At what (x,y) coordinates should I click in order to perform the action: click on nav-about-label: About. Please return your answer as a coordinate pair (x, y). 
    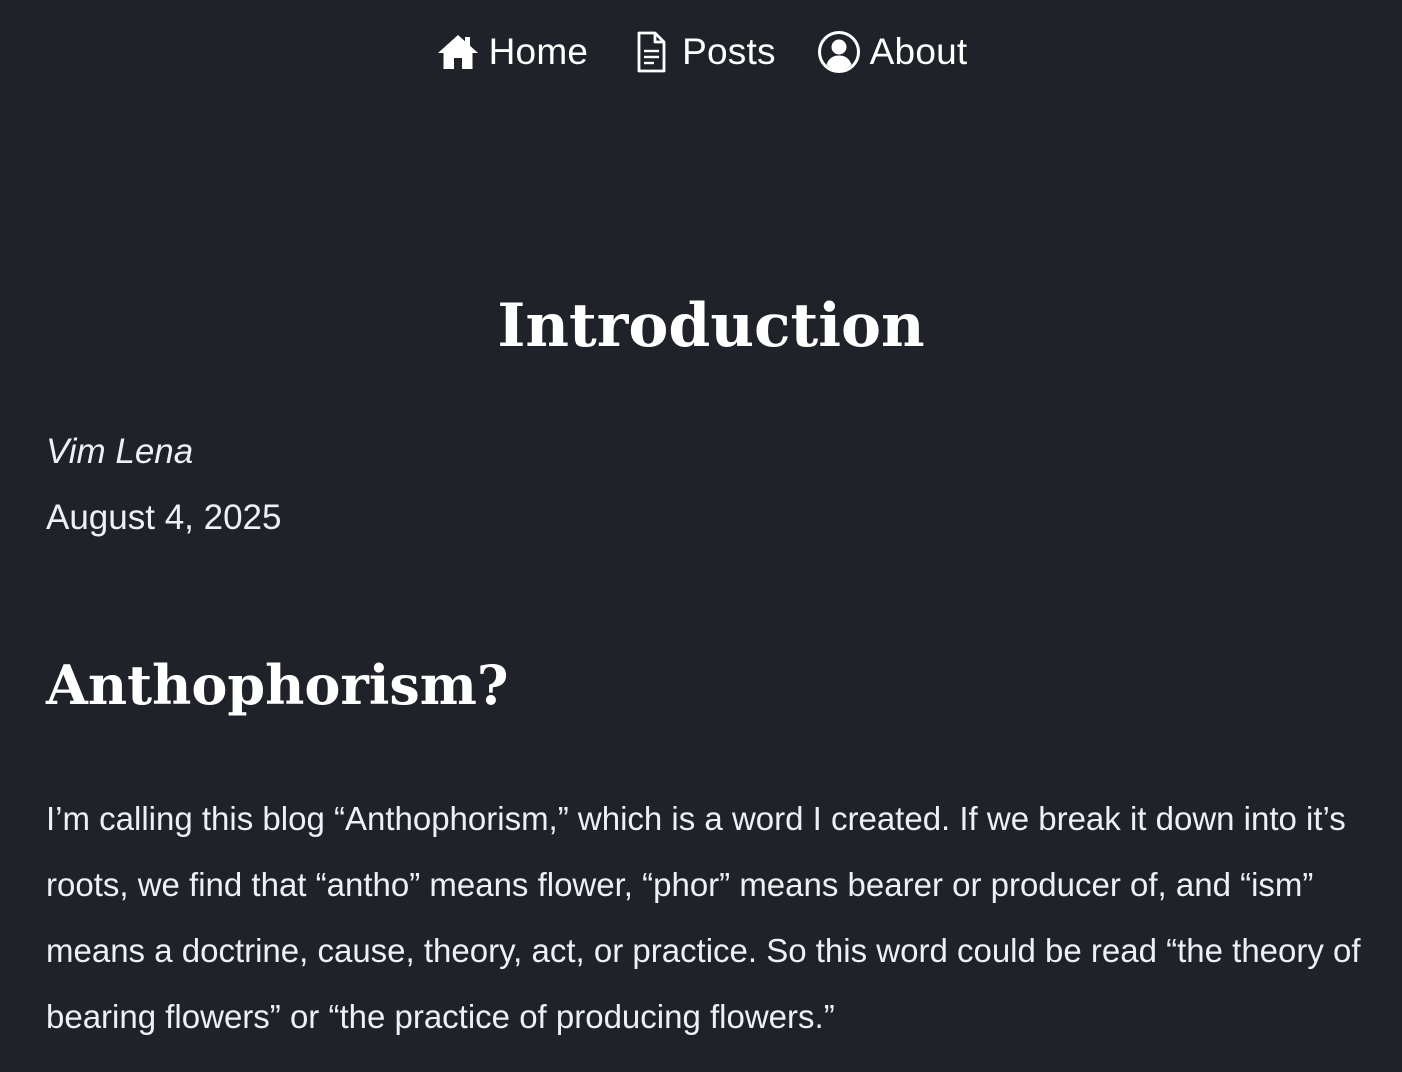
    Looking at the image, I should click on (918, 51).